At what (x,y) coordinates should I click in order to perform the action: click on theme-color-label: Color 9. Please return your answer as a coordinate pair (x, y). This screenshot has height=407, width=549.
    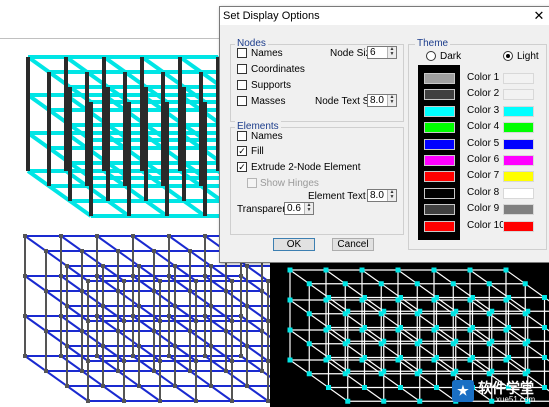
    Looking at the image, I should click on (483, 209).